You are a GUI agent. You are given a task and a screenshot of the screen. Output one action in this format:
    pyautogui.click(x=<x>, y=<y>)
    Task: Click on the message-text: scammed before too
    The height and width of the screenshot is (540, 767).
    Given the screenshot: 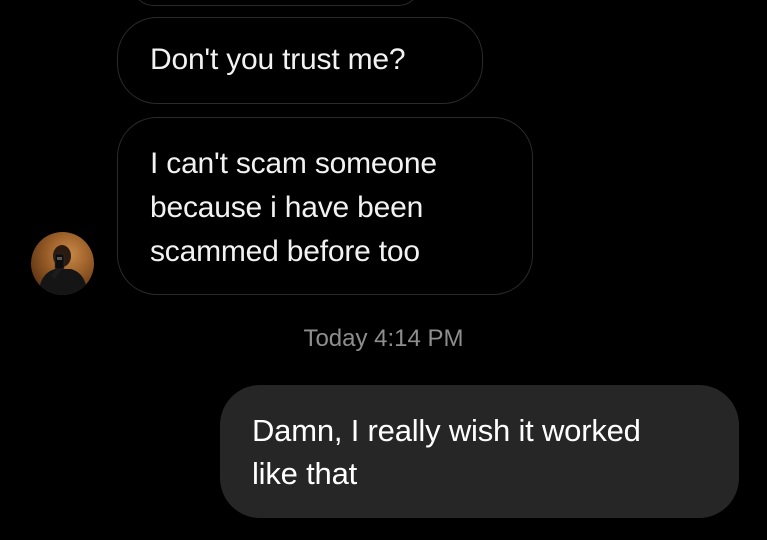 What is the action you would take?
    pyautogui.click(x=285, y=251)
    